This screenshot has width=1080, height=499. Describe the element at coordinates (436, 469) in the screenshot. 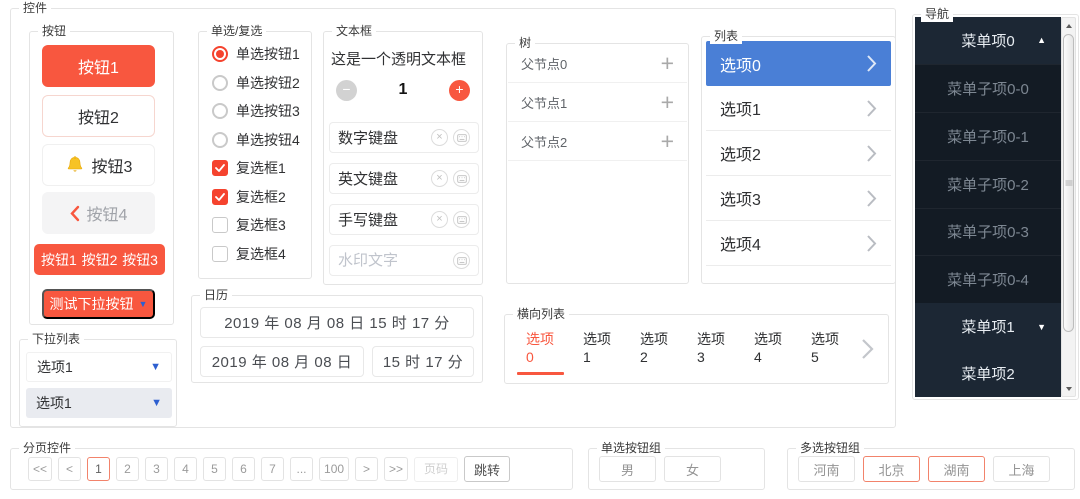

I see `page-number-input` at that location.